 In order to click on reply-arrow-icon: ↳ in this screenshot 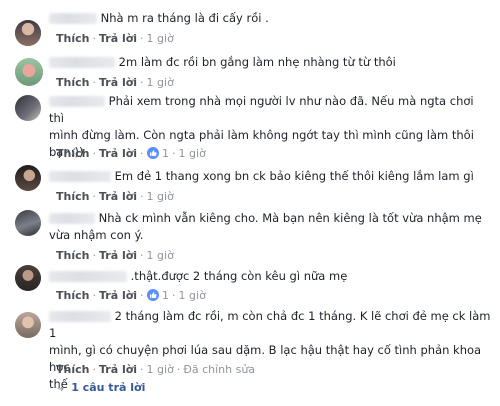, I will do `click(61, 387)`.